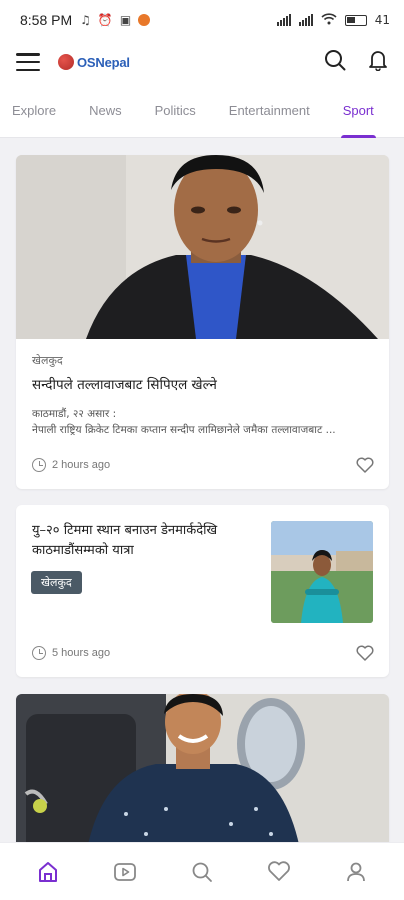 This screenshot has height=900, width=404. I want to click on nav-home-icon, so click(48, 872).